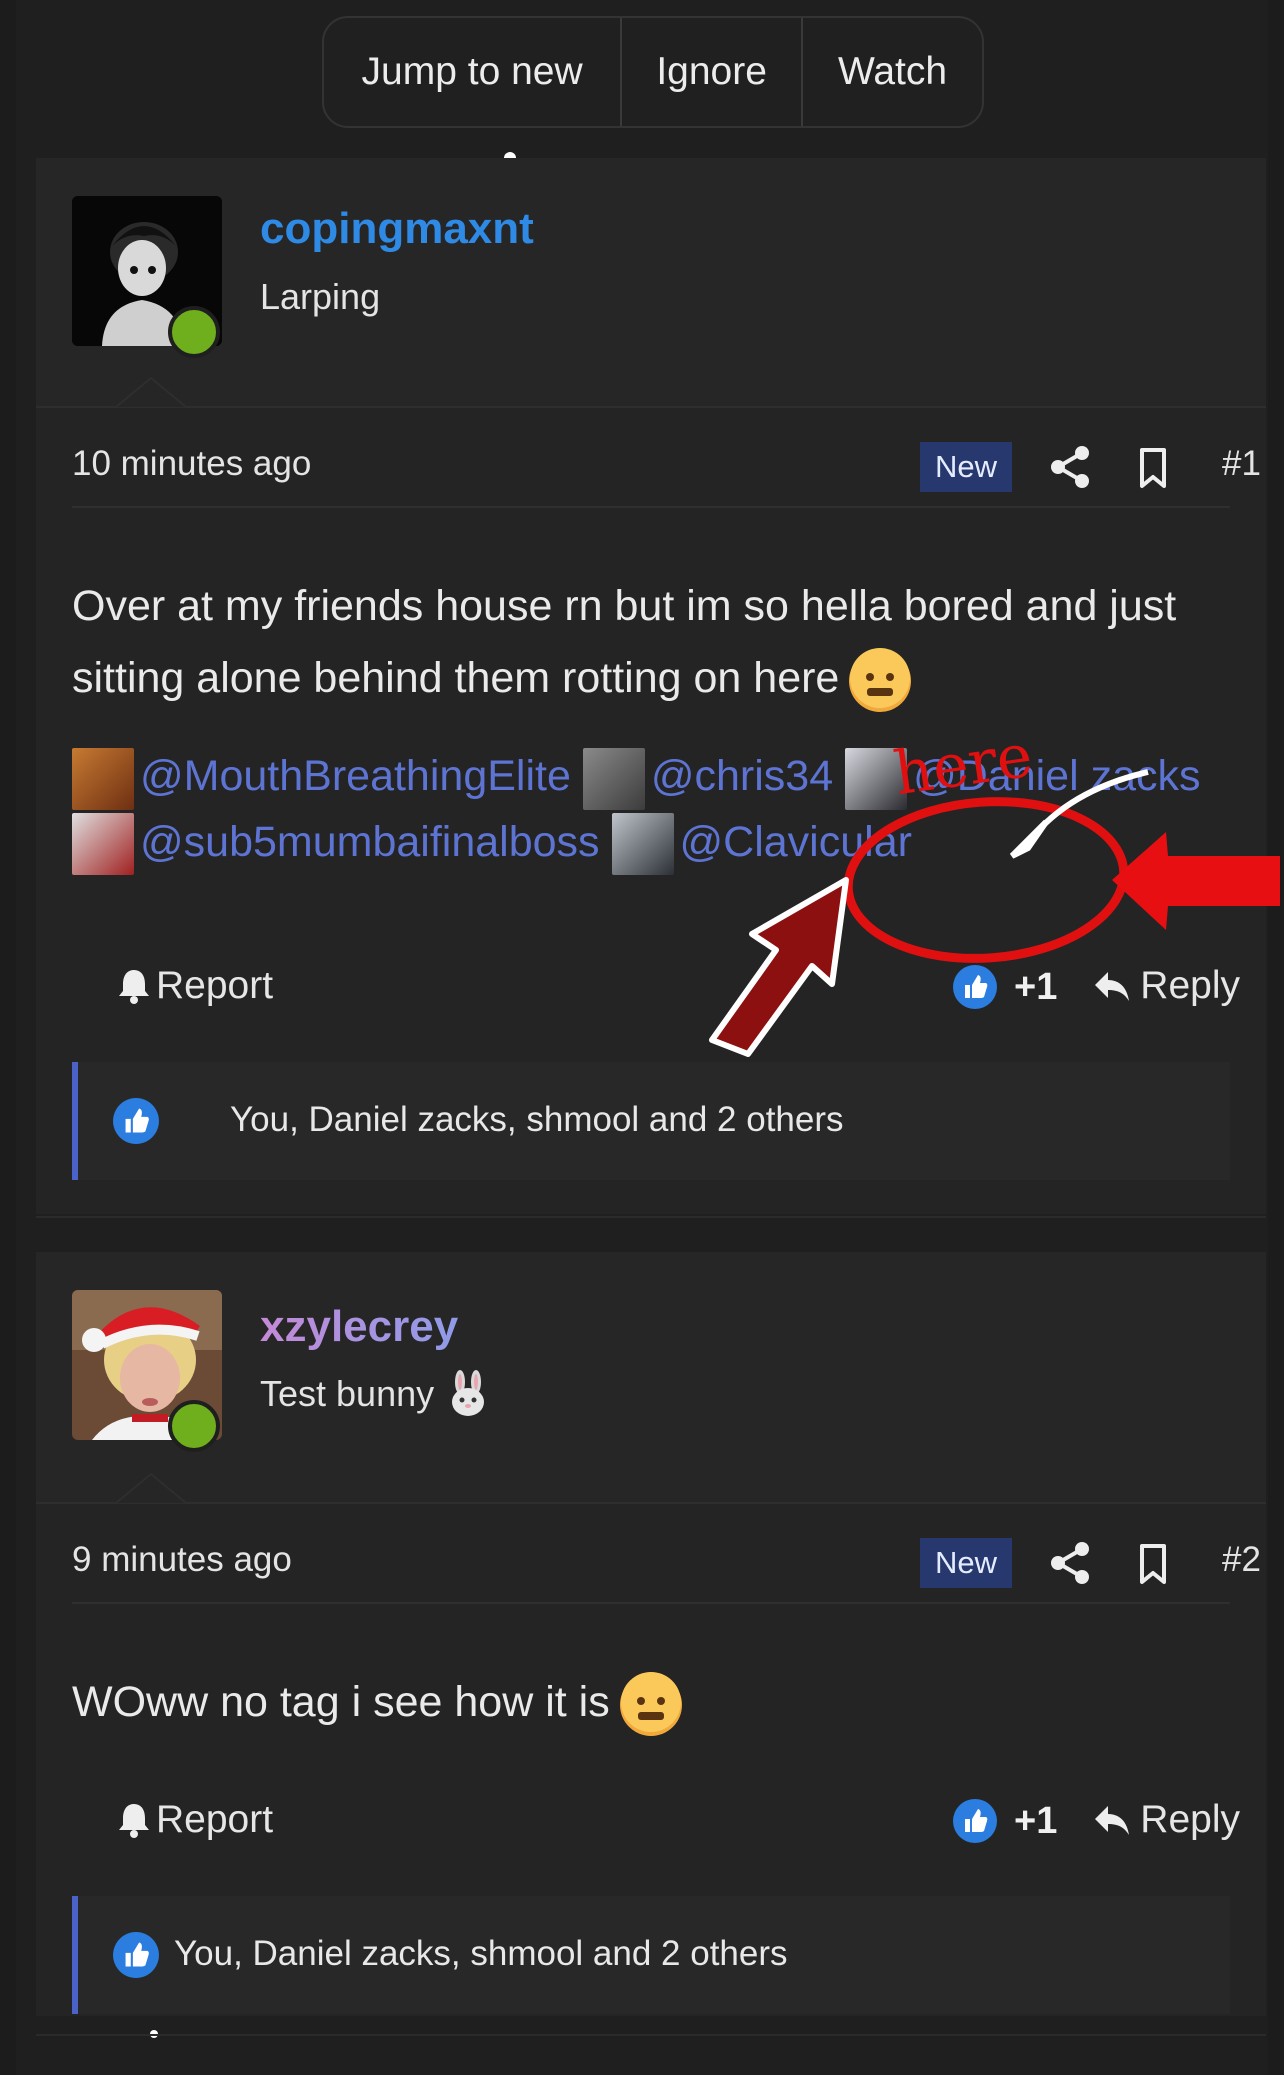  What do you see at coordinates (375, 1394) in the screenshot?
I see `user-title: Test bunny` at bounding box center [375, 1394].